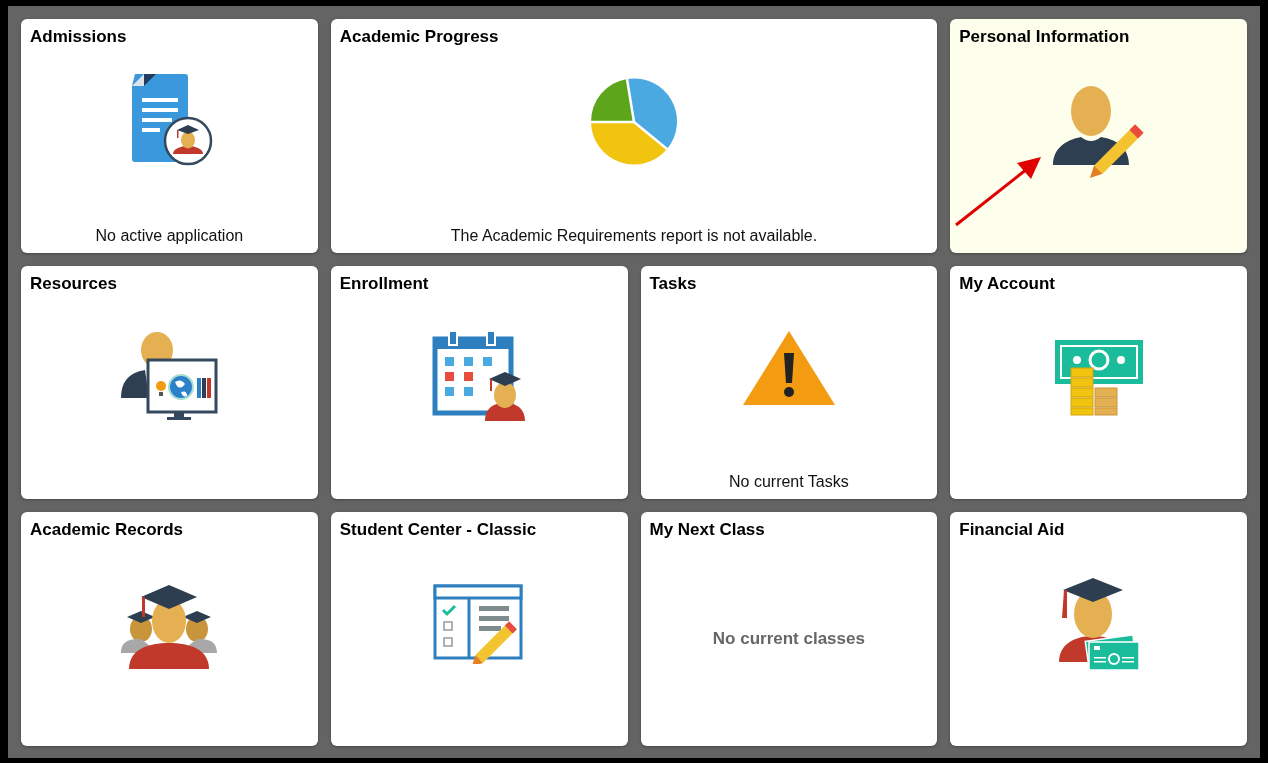 Image resolution: width=1268 pixels, height=763 pixels. Describe the element at coordinates (169, 235) in the screenshot. I see `status-message: No active application` at that location.